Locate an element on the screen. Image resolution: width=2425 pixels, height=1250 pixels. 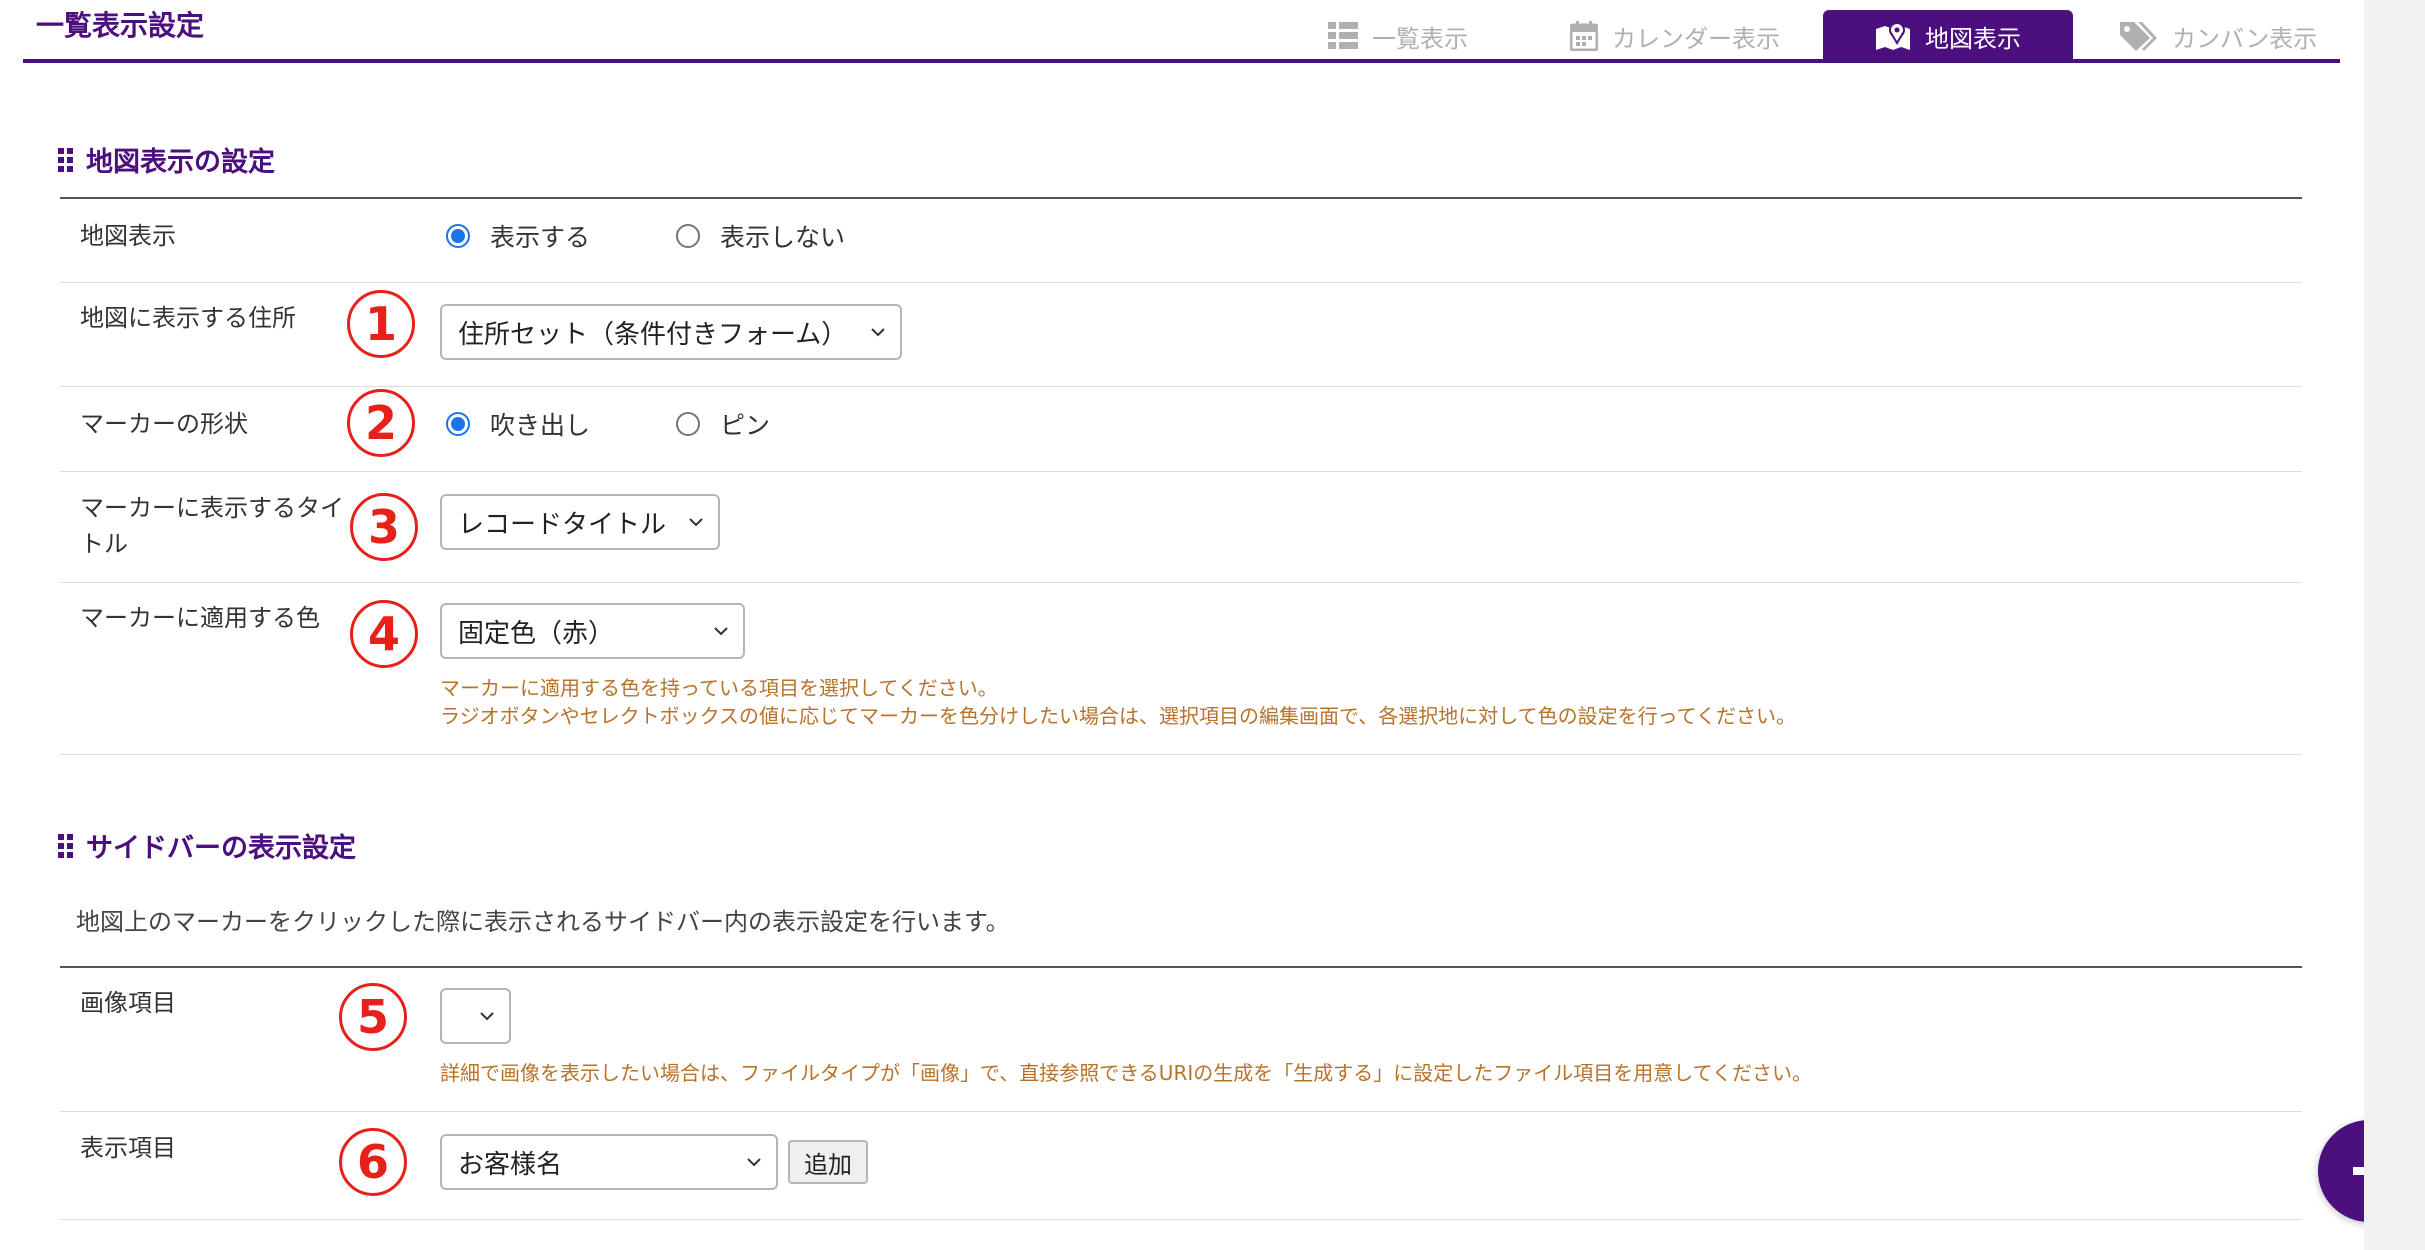
address-select: 住所セット（条件付きフォーム） is located at coordinates (671, 332).